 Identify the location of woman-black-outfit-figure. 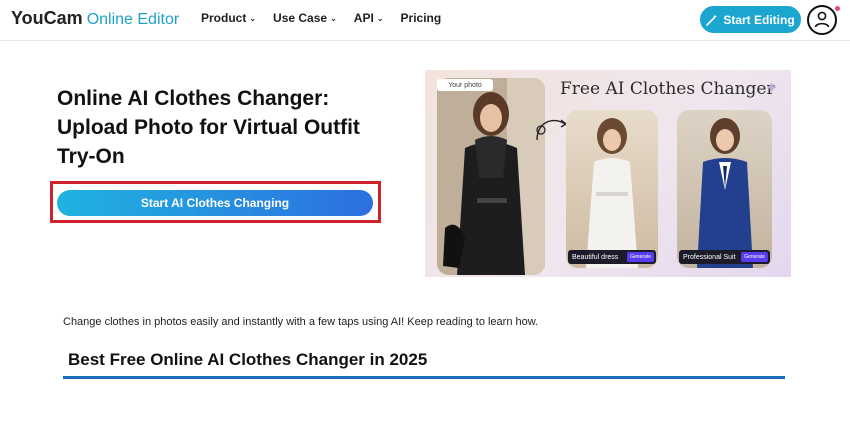
(491, 176).